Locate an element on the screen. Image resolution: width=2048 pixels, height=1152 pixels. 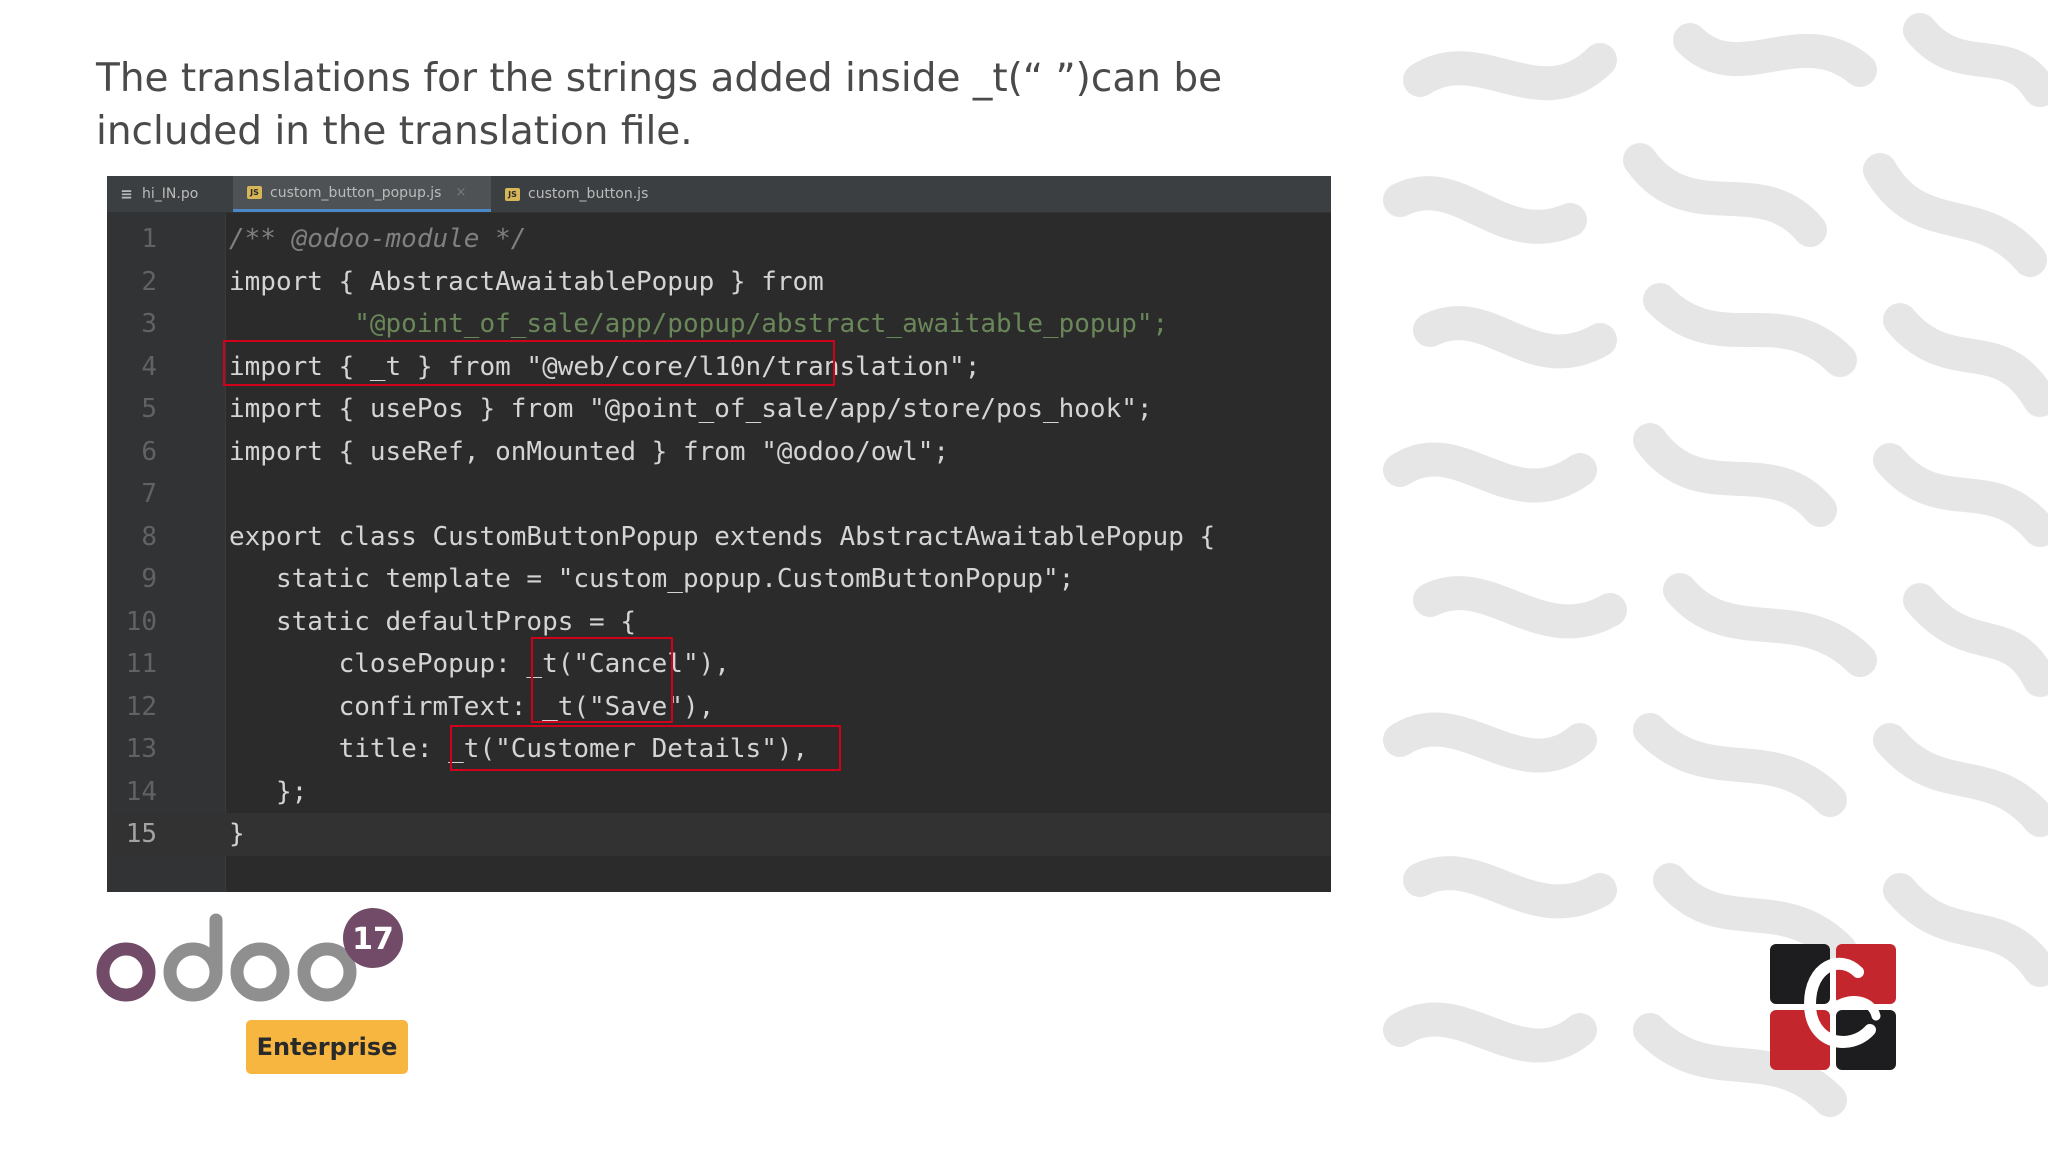
code-line-10: 10 static defaultProps = { is located at coordinates (719, 622).